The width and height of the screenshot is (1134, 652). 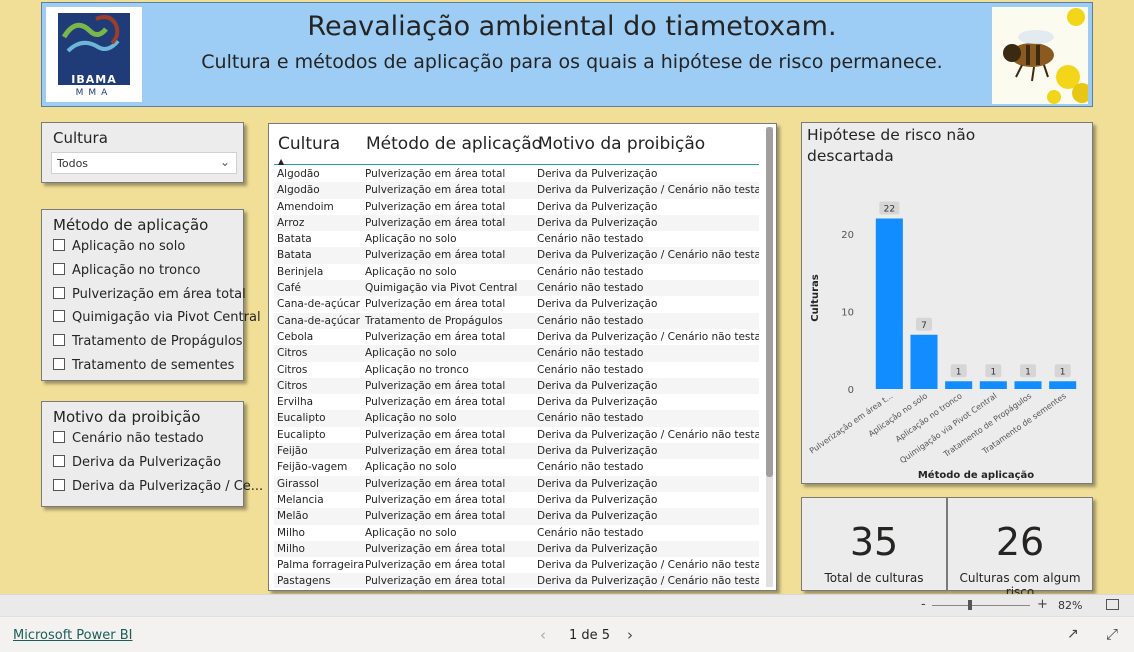 I want to click on metodo-option: Aplicação no tronco, so click(x=126, y=270).